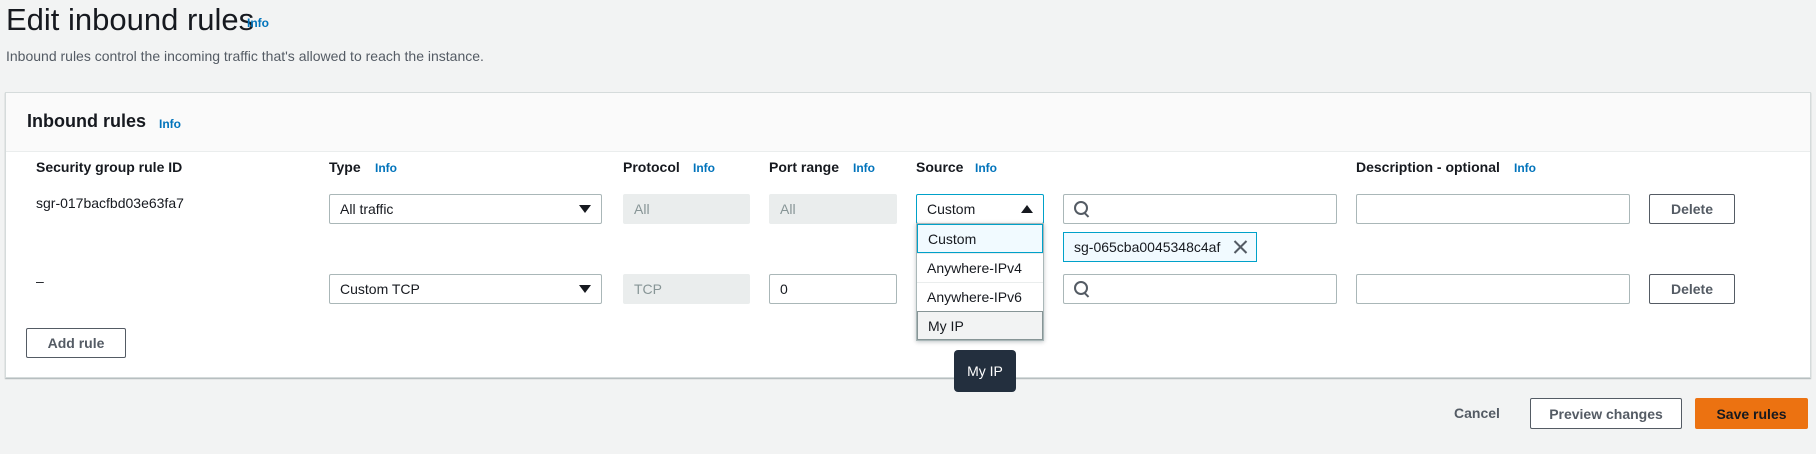 The image size is (1816, 454). Describe the element at coordinates (648, 289) in the screenshot. I see `row-2-protocol-value: TCP` at that location.